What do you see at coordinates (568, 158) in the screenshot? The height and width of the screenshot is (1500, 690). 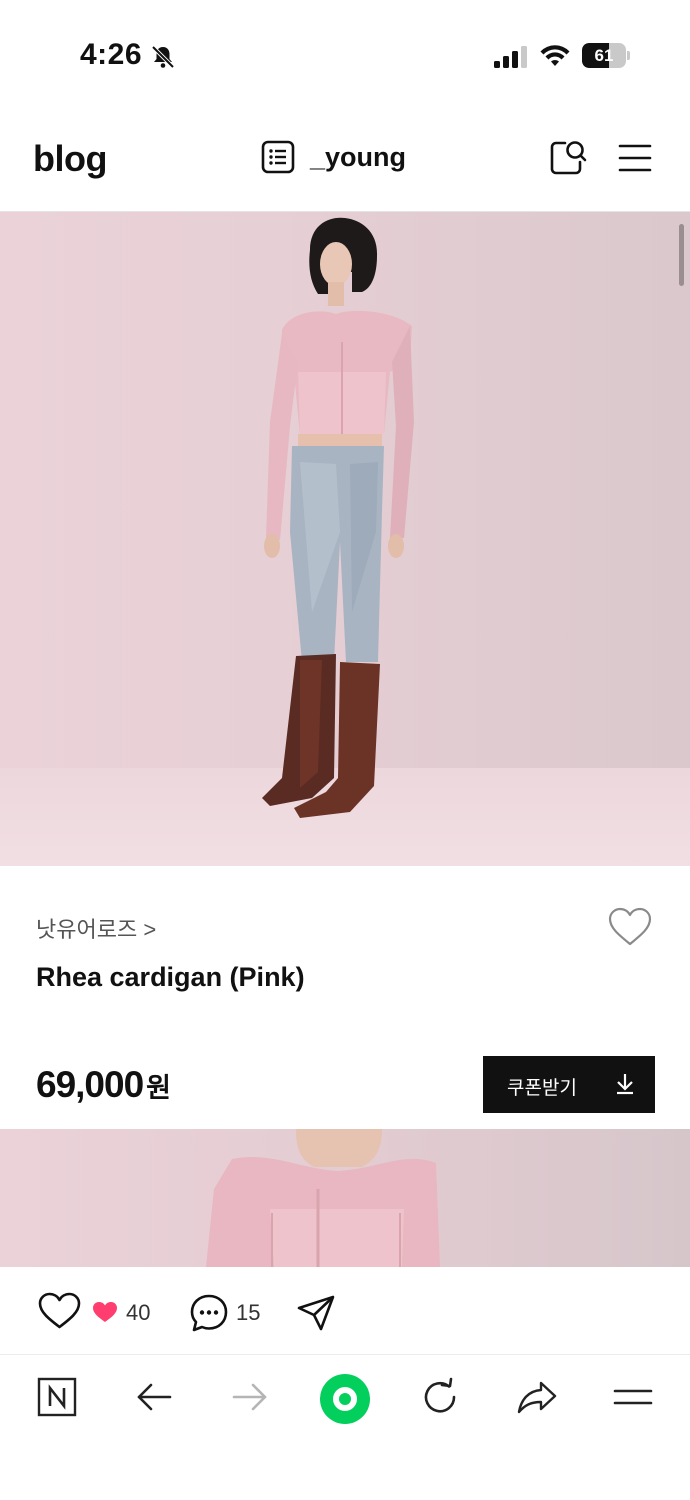 I see `blog-search-icon` at bounding box center [568, 158].